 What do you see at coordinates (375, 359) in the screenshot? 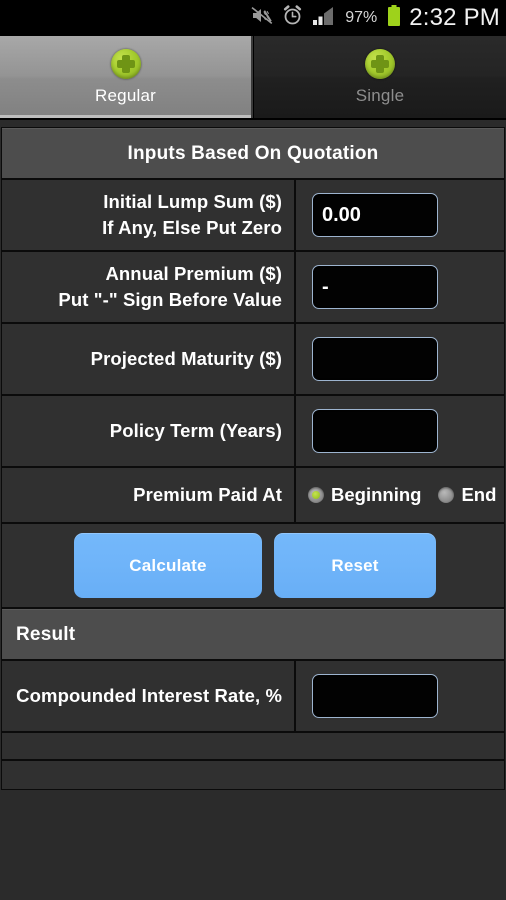
I see `projected-maturity-input` at bounding box center [375, 359].